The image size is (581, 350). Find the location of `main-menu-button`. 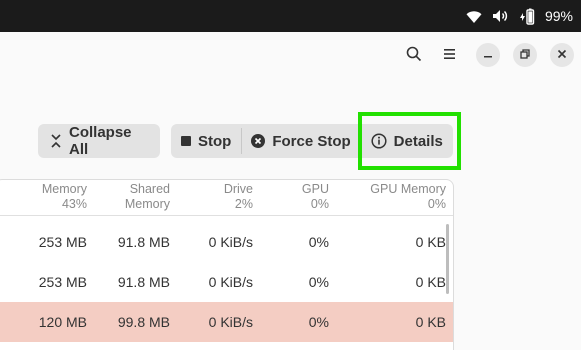

main-menu-button is located at coordinates (449, 56).